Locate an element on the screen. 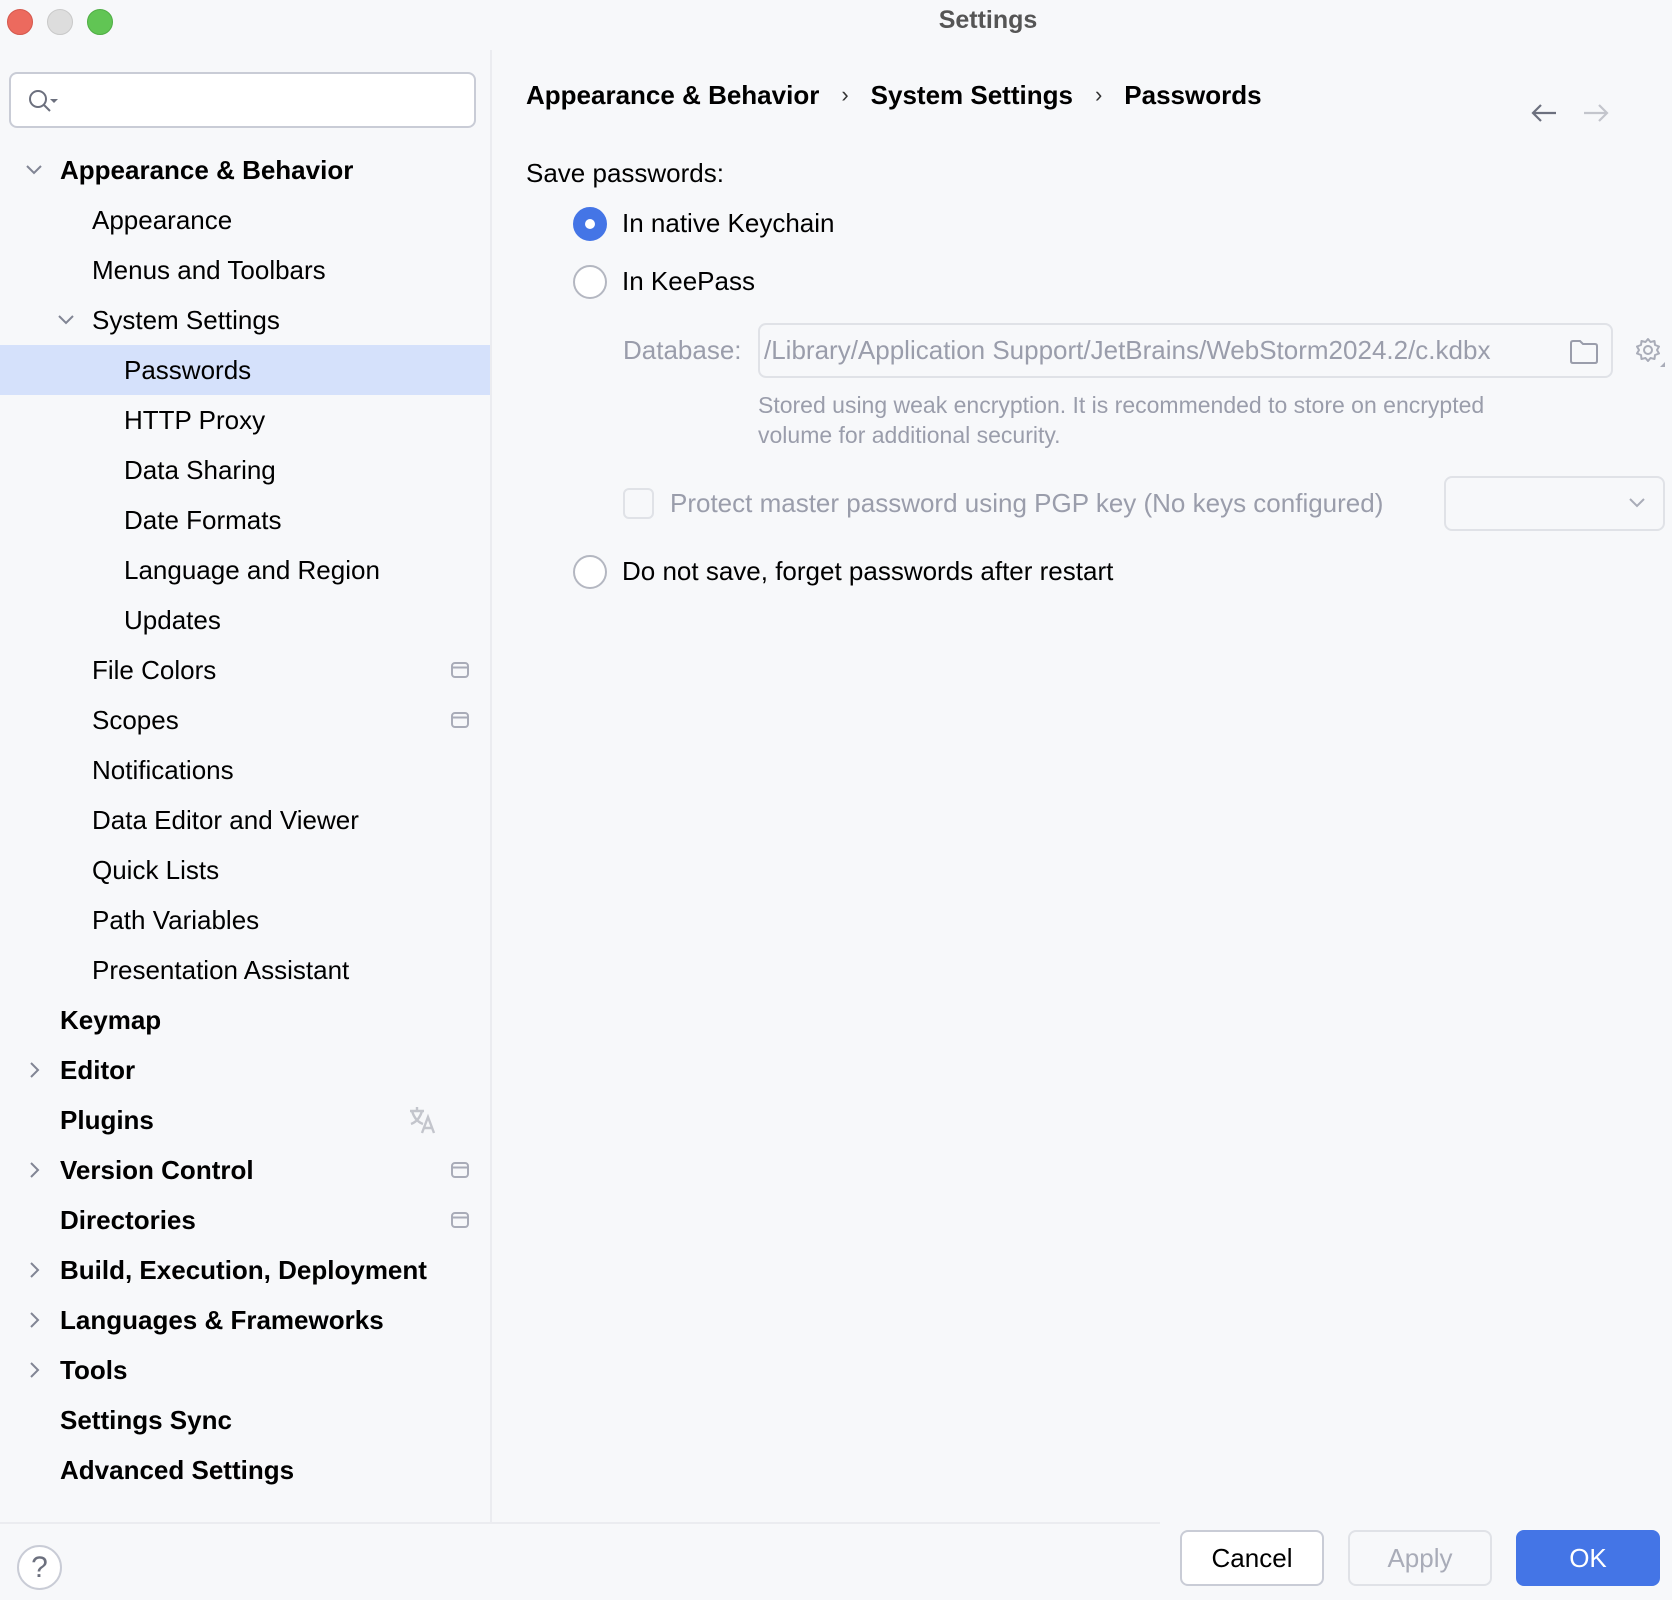 The width and height of the screenshot is (1672, 1600). sidebar-item: Presentation Assistant is located at coordinates (245, 970).